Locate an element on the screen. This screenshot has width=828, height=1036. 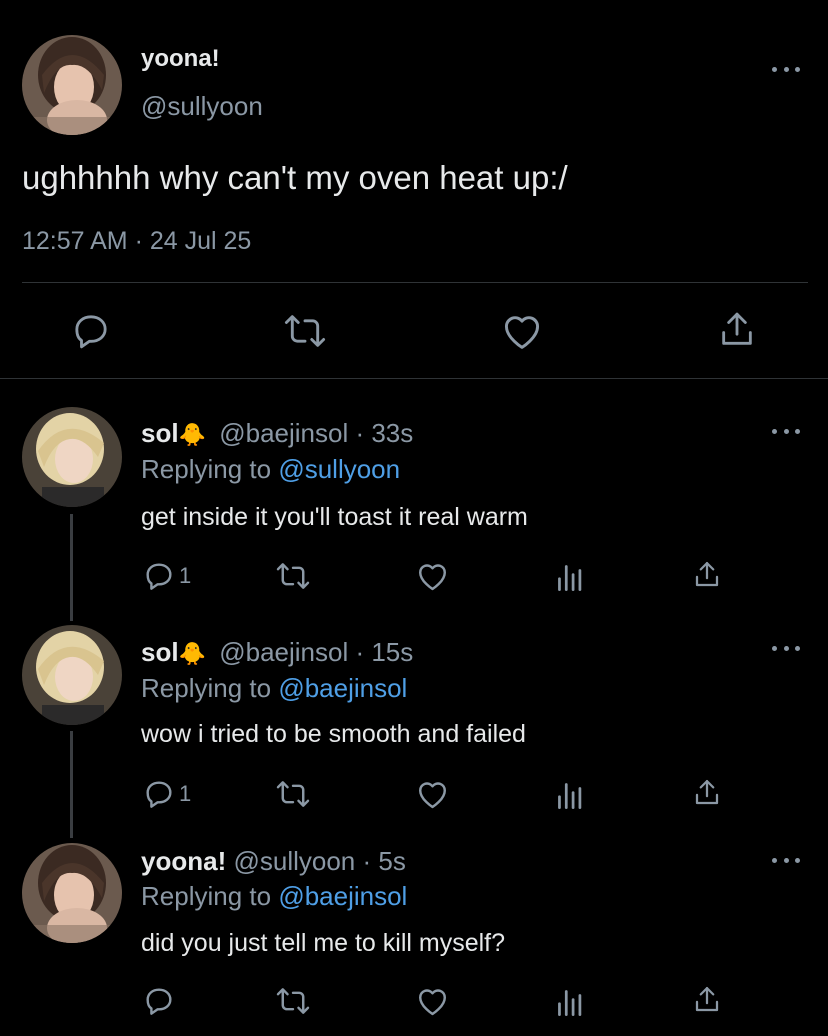
replying-to-line: Replying to @sullyoon is located at coordinates (270, 469).